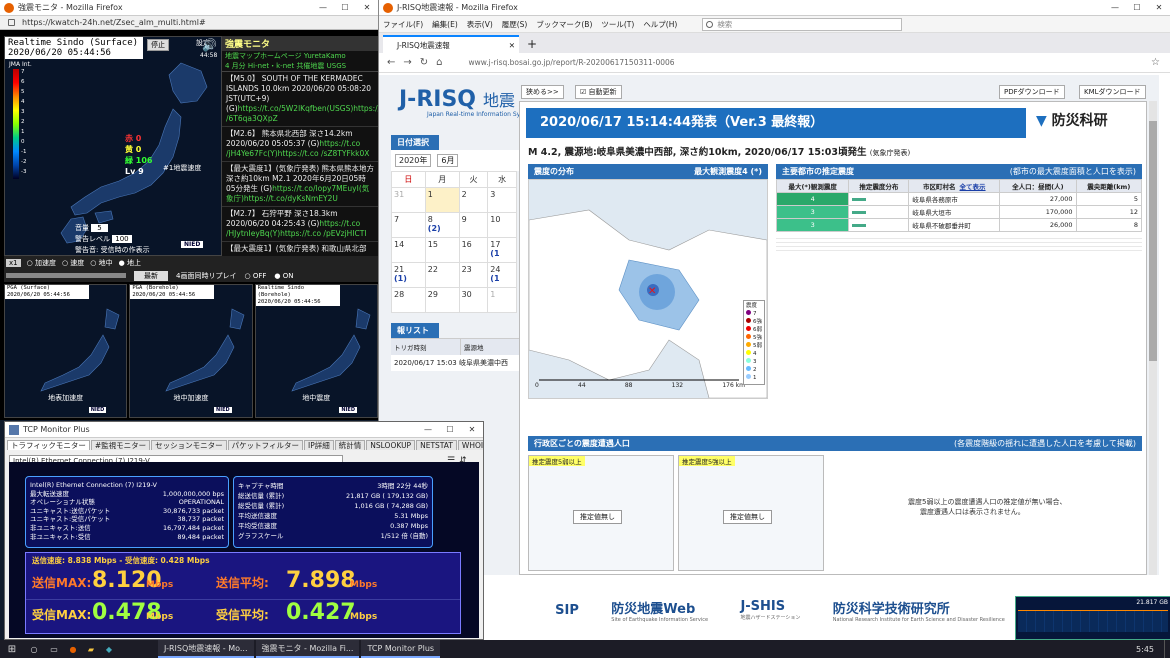  Describe the element at coordinates (120, 445) in the screenshot. I see `tcp-tab: #監視モニター` at that location.